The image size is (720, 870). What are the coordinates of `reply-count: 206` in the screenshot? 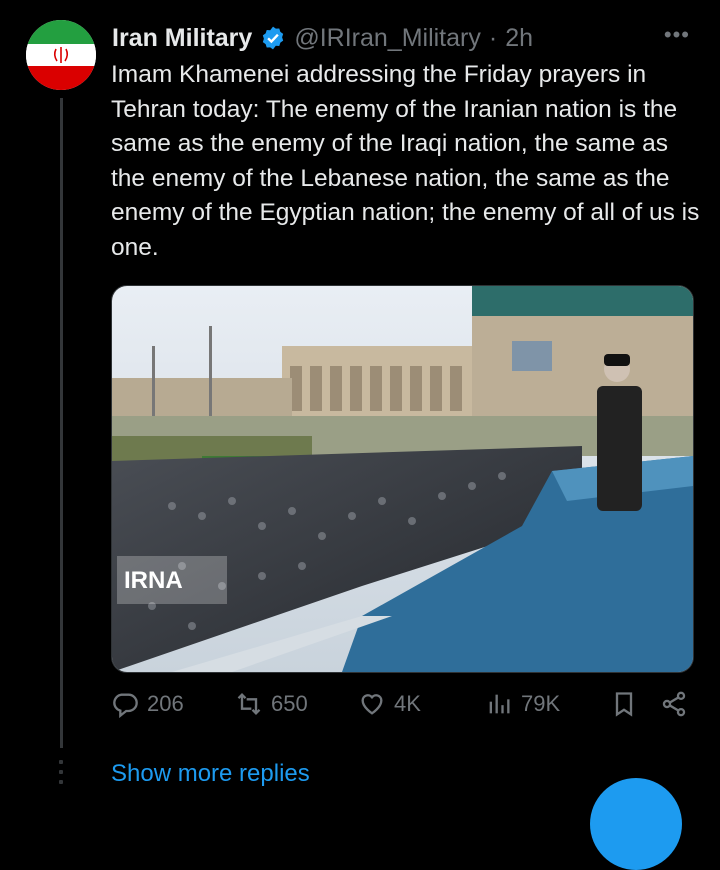 It's located at (165, 703).